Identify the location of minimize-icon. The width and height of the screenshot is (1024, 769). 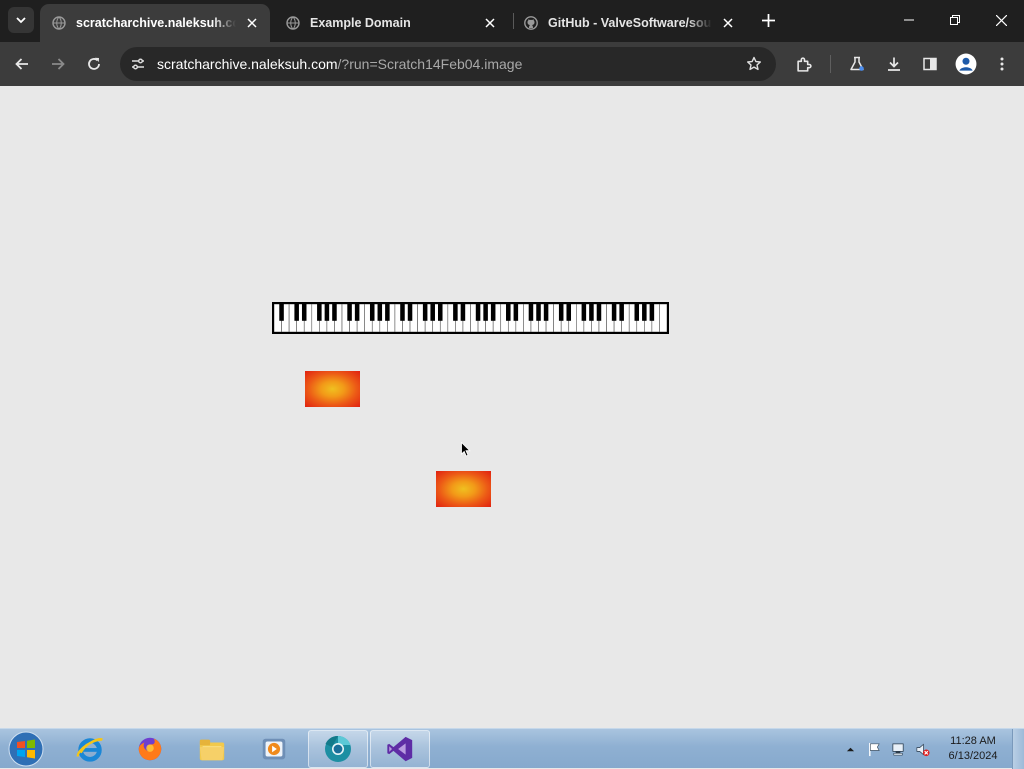
(909, 20).